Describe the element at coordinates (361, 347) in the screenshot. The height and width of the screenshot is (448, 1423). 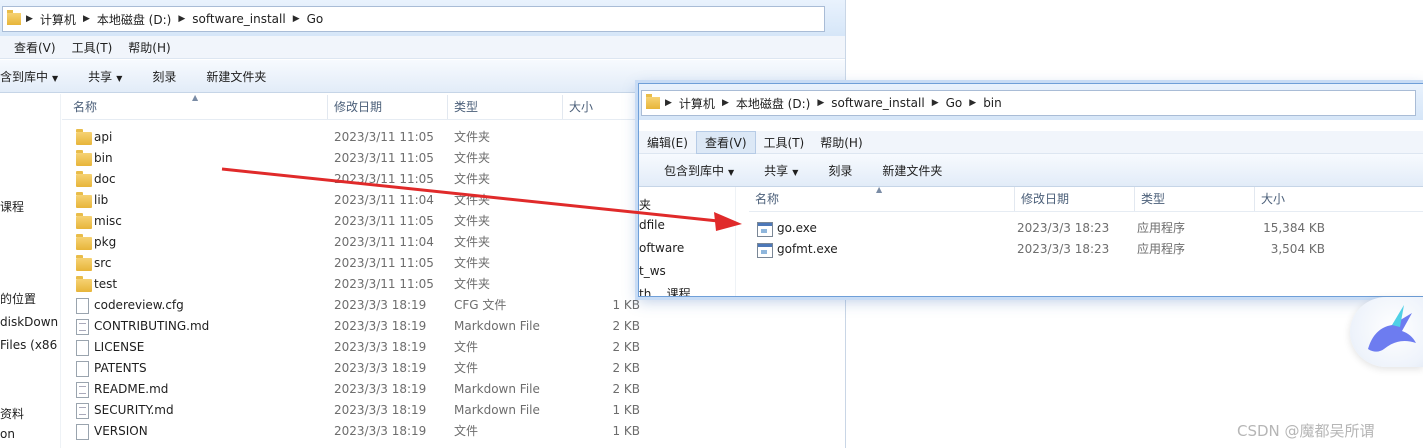
I see `file-row: LICENSE 2023/3/3 18:19 文件 2 KB` at that location.